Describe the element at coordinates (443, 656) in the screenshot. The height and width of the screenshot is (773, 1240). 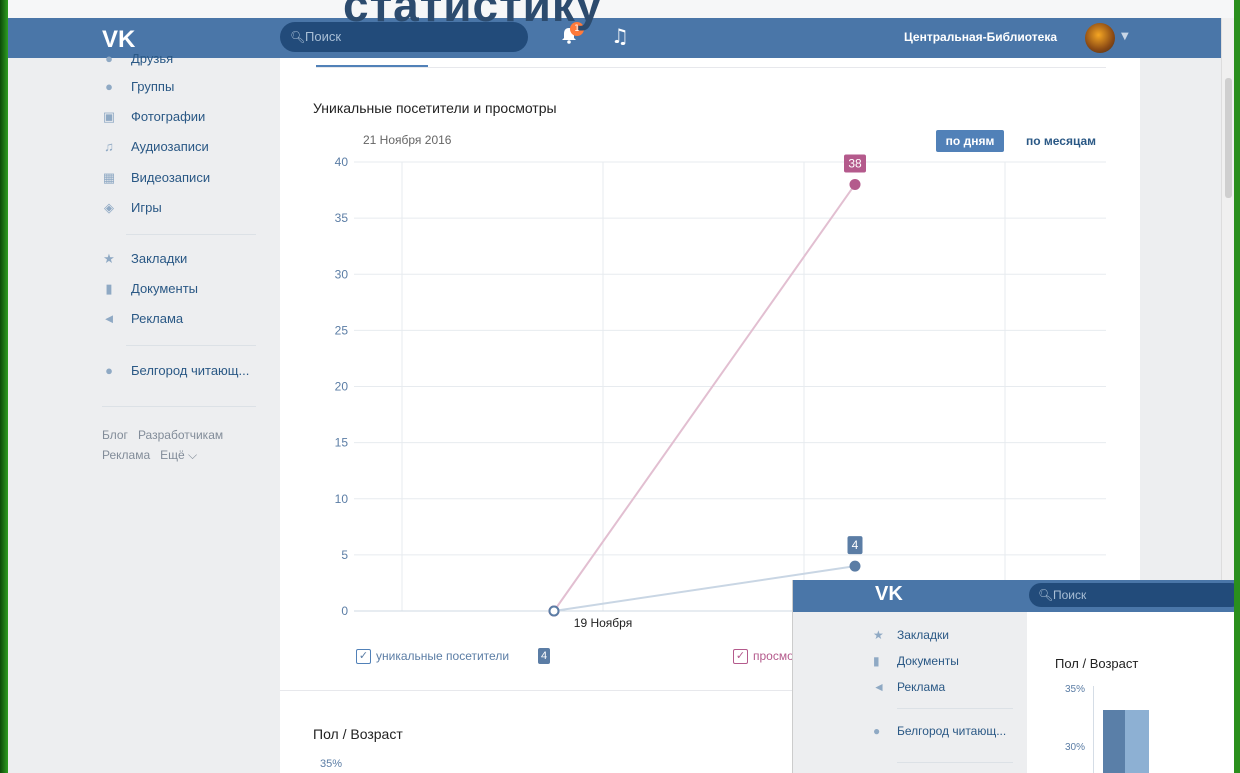
I see `legend-visitors-label: уникальные посетители` at that location.